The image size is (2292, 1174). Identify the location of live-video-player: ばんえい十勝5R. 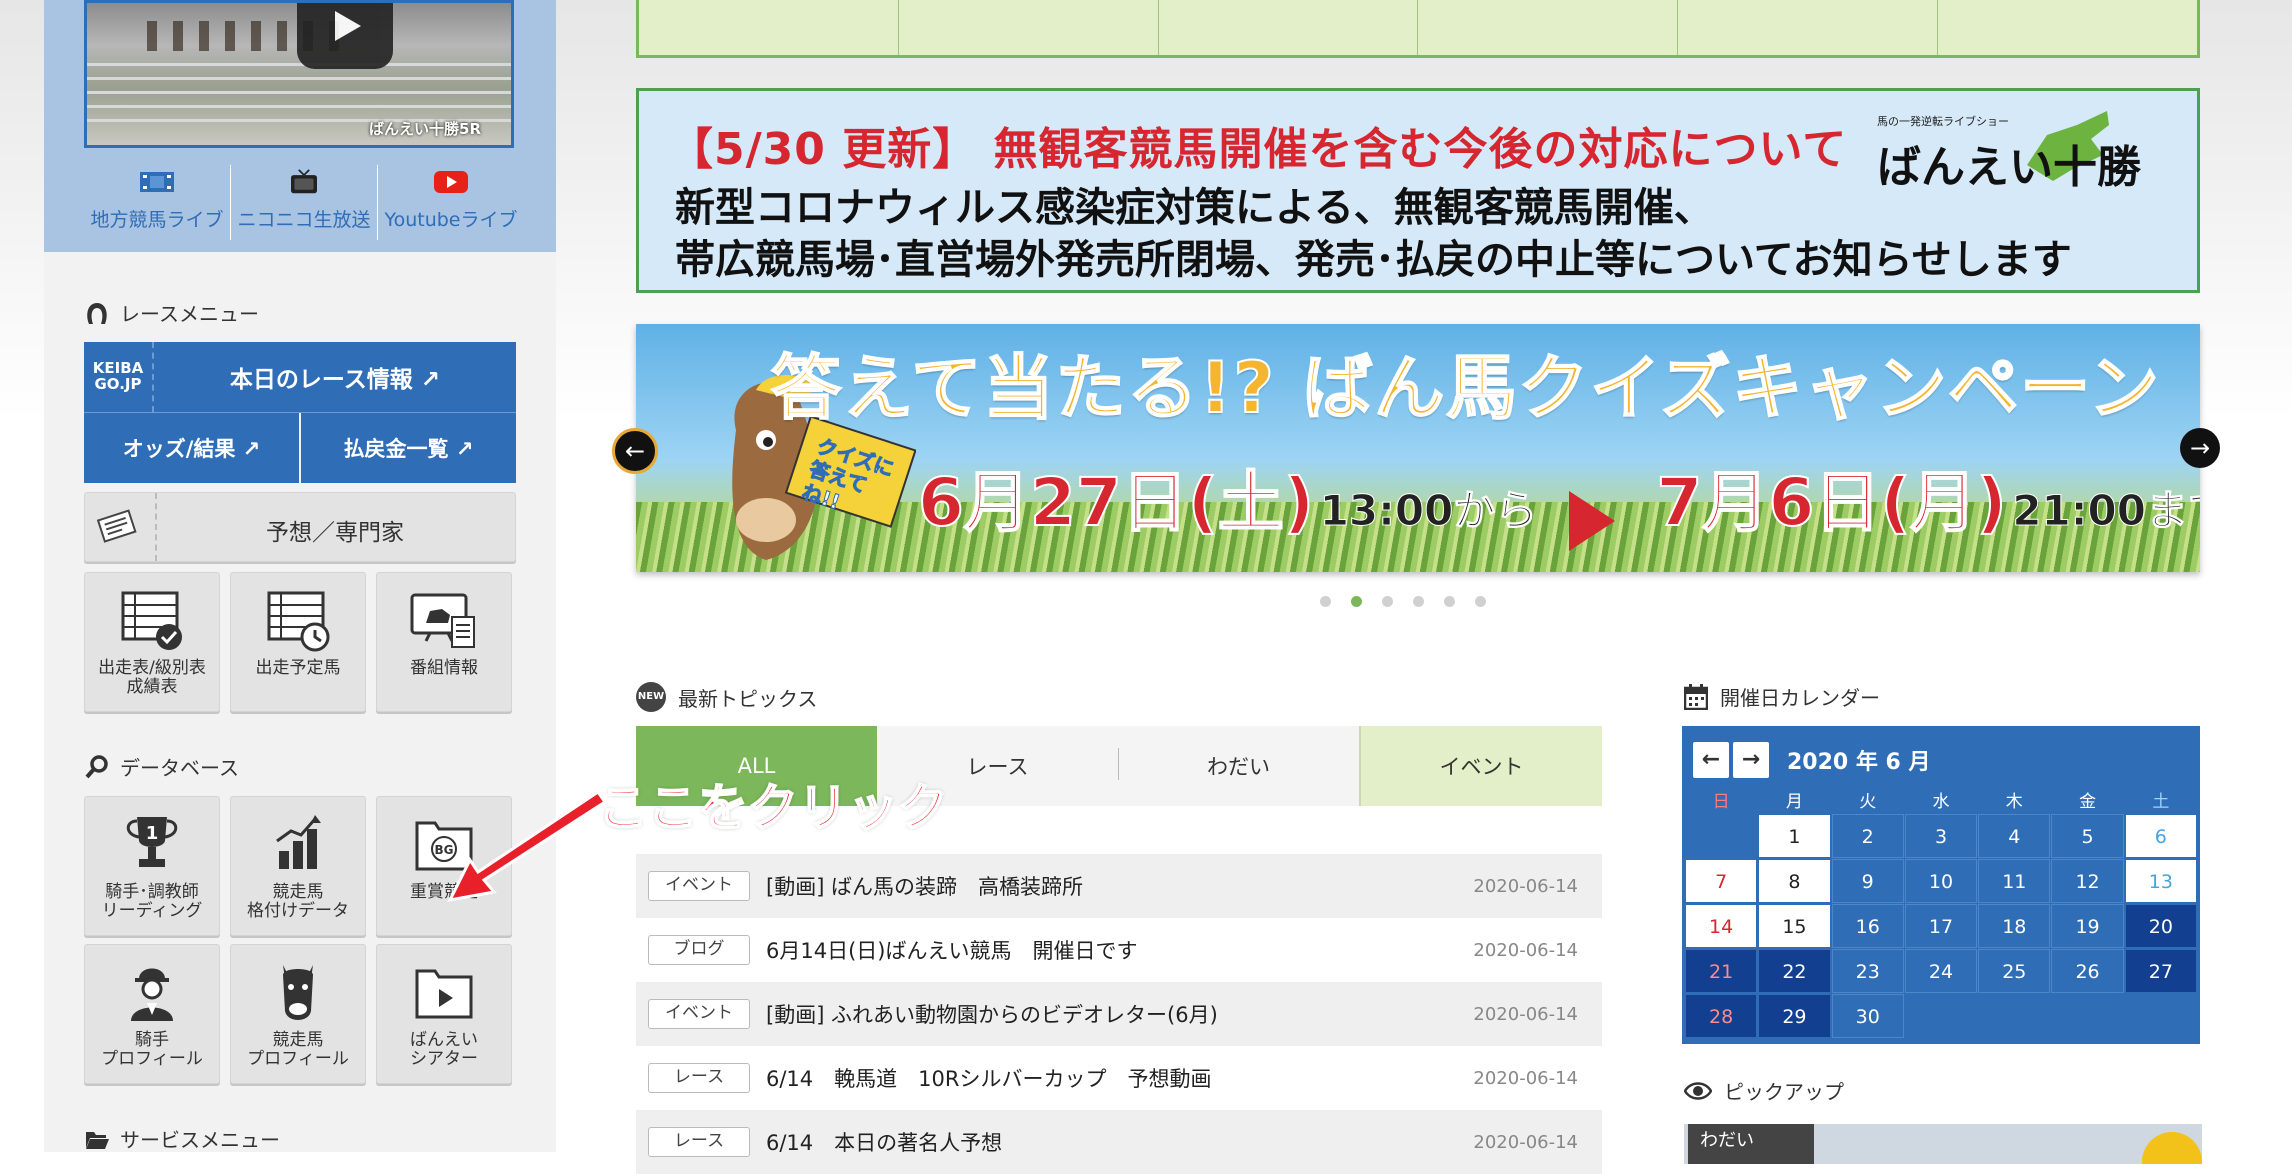
(299, 74).